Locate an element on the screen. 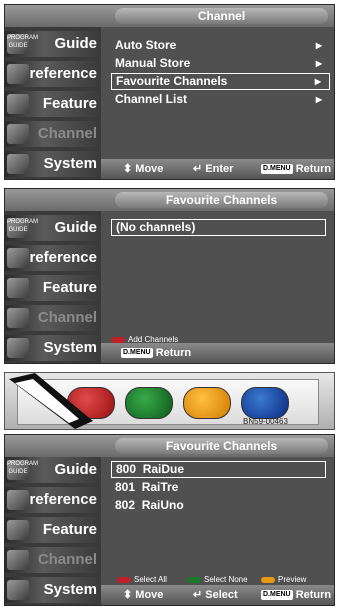 This screenshot has width=339, height=608. enter-hint: ↵ Enter is located at coordinates (213, 169).